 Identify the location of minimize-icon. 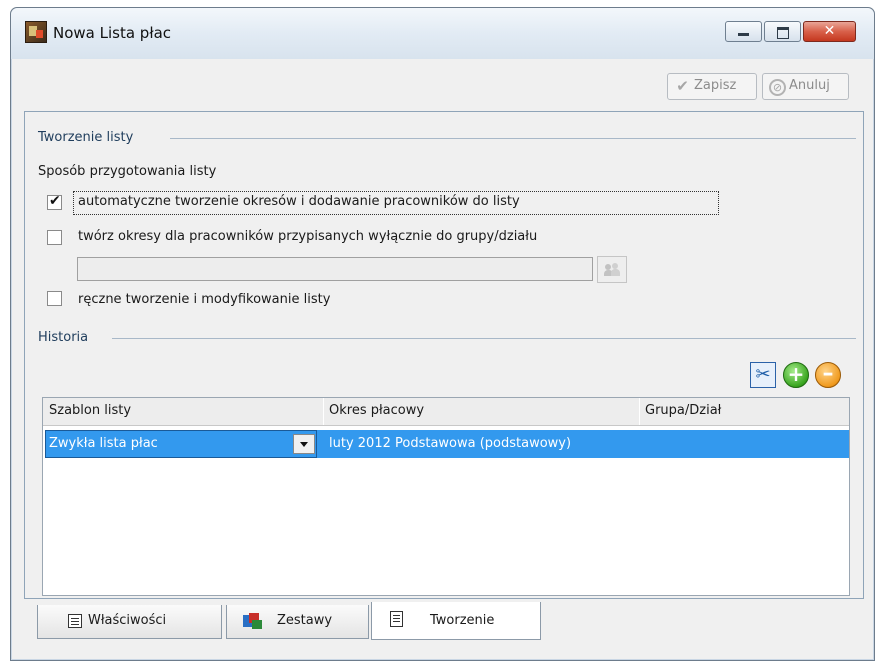
(743, 34).